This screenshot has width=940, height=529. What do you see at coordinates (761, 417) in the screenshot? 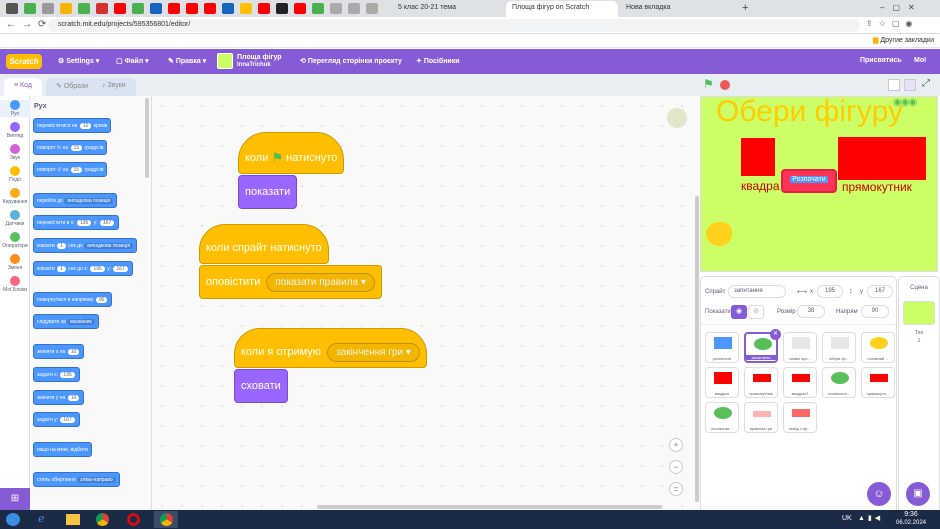
I see `sprite-tile: правила гри` at bounding box center [761, 417].